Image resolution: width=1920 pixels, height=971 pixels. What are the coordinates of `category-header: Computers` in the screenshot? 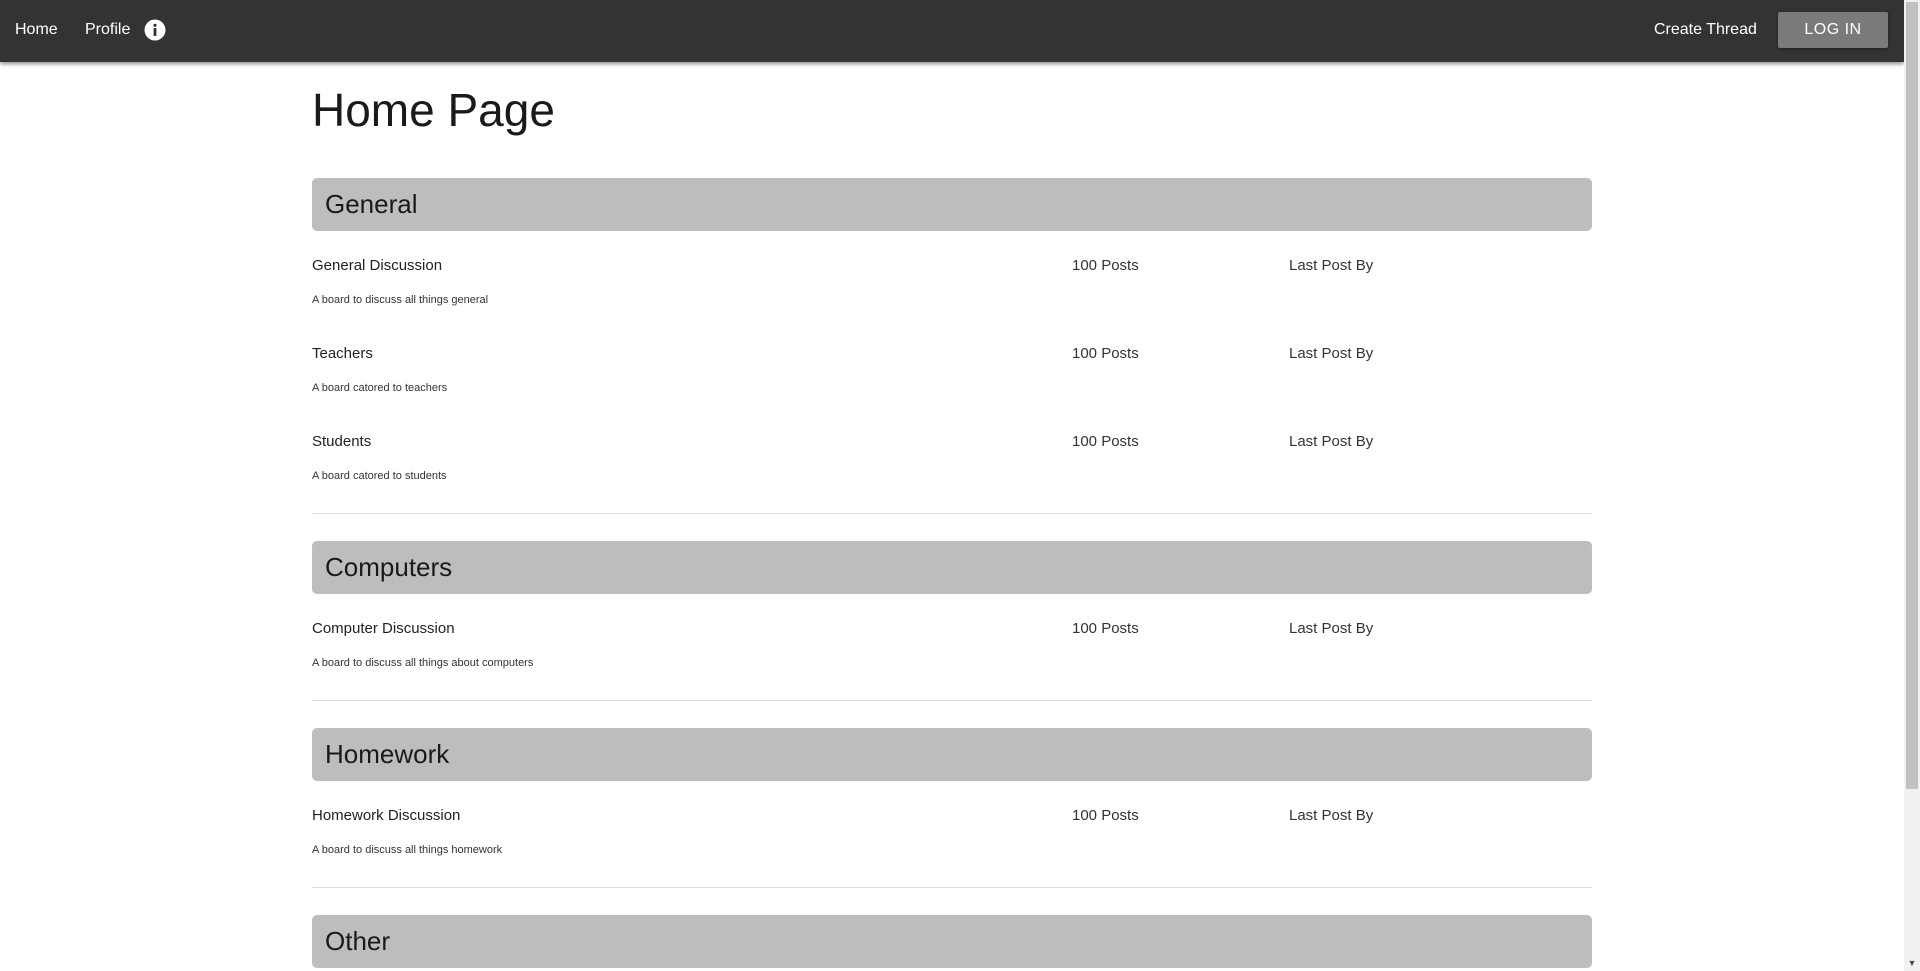 It's located at (952, 567).